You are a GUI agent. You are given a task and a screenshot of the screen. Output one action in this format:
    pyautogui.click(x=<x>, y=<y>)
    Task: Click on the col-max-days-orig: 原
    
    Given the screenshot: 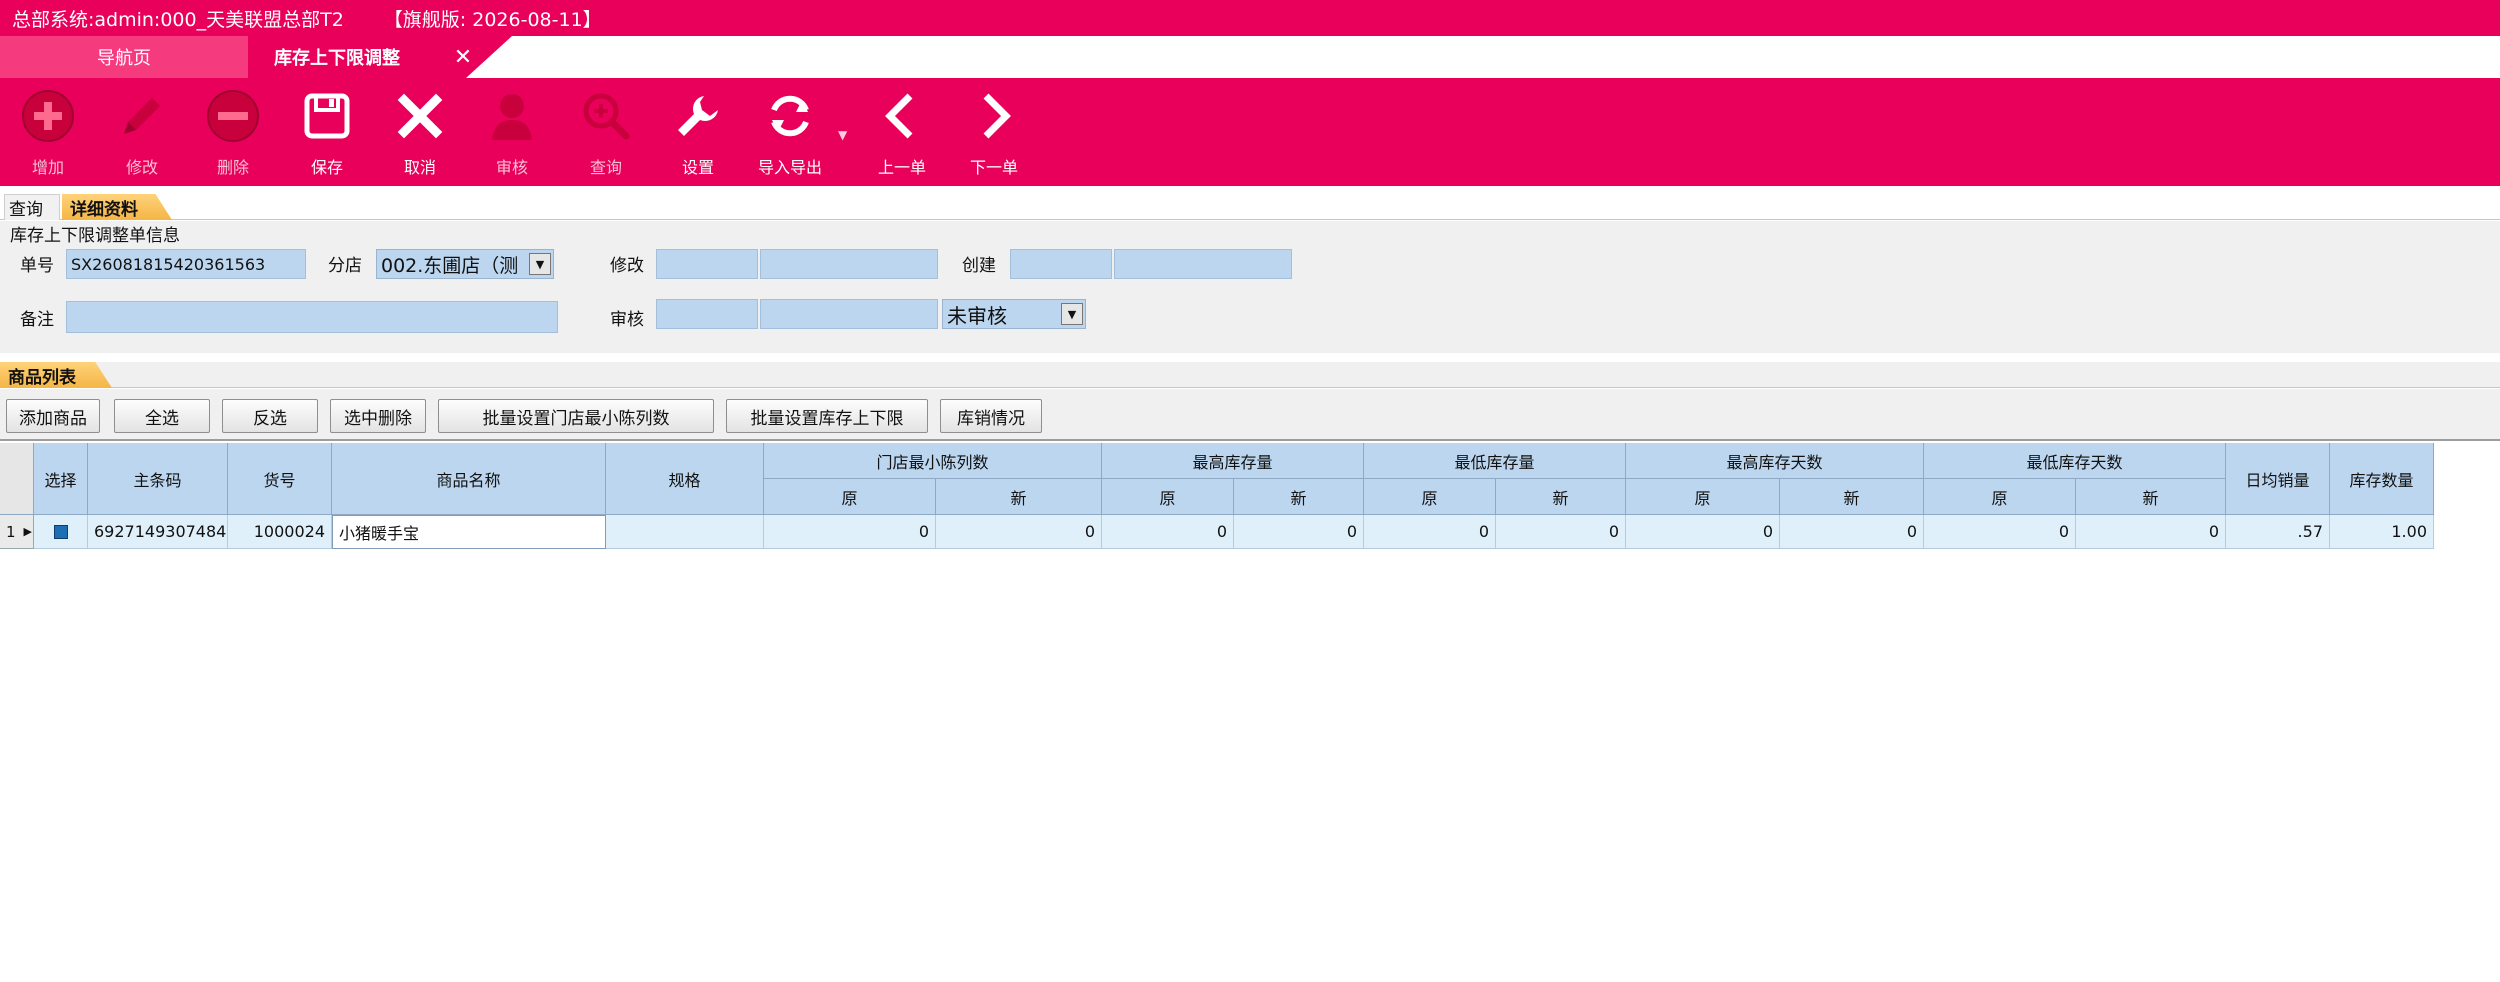 What is the action you would take?
    pyautogui.click(x=1703, y=497)
    